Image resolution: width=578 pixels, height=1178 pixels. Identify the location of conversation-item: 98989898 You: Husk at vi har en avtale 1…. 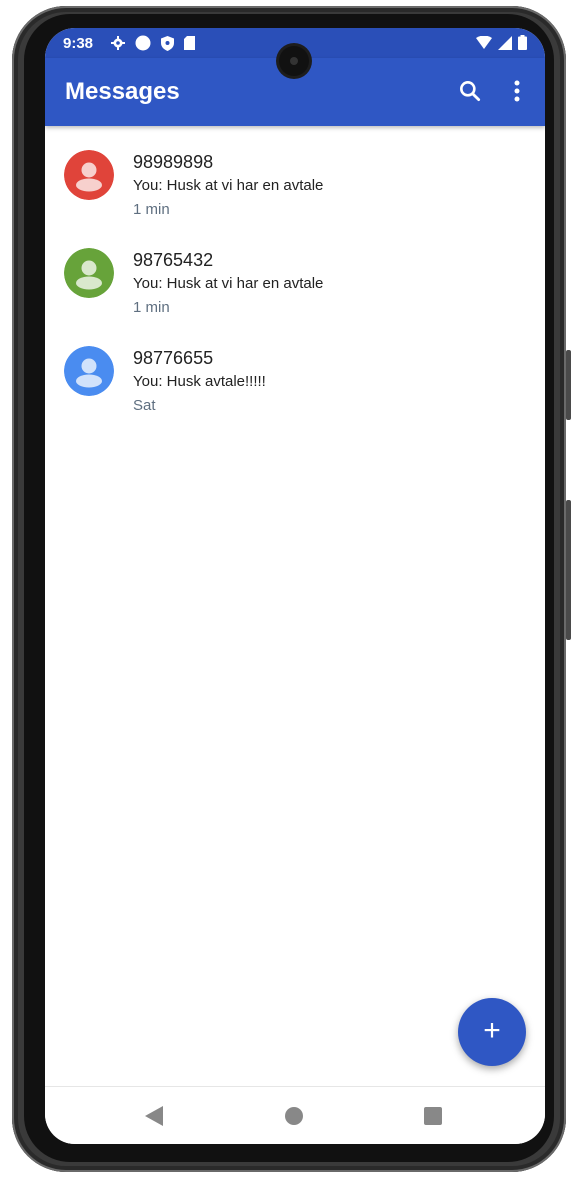
(295, 189).